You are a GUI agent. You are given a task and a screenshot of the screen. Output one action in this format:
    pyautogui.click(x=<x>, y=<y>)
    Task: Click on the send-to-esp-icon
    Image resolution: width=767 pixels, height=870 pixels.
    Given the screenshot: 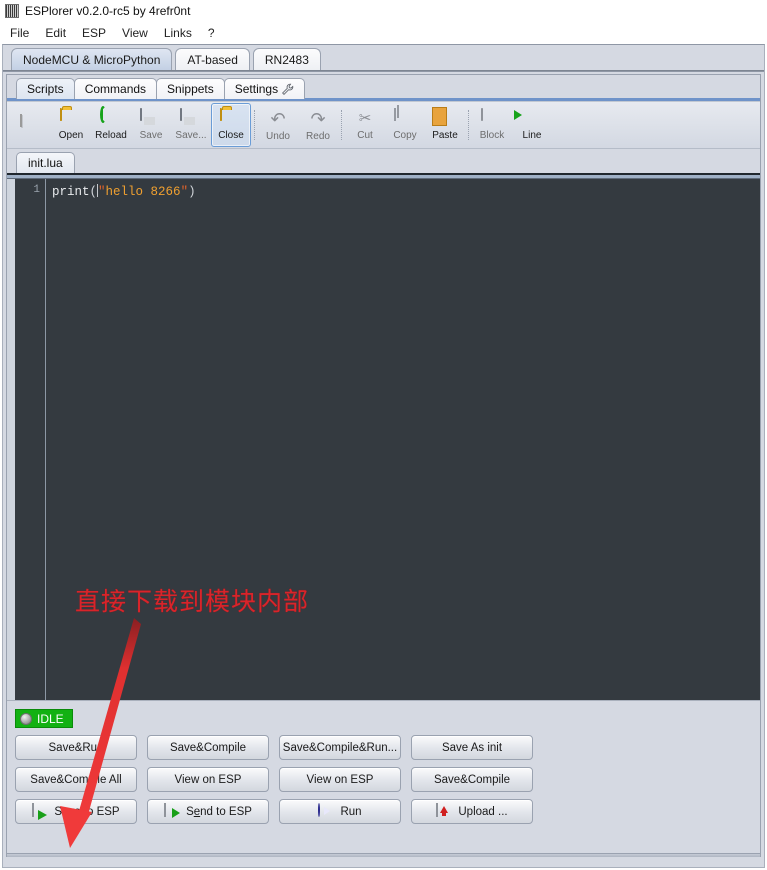 What is the action you would take?
    pyautogui.click(x=172, y=811)
    